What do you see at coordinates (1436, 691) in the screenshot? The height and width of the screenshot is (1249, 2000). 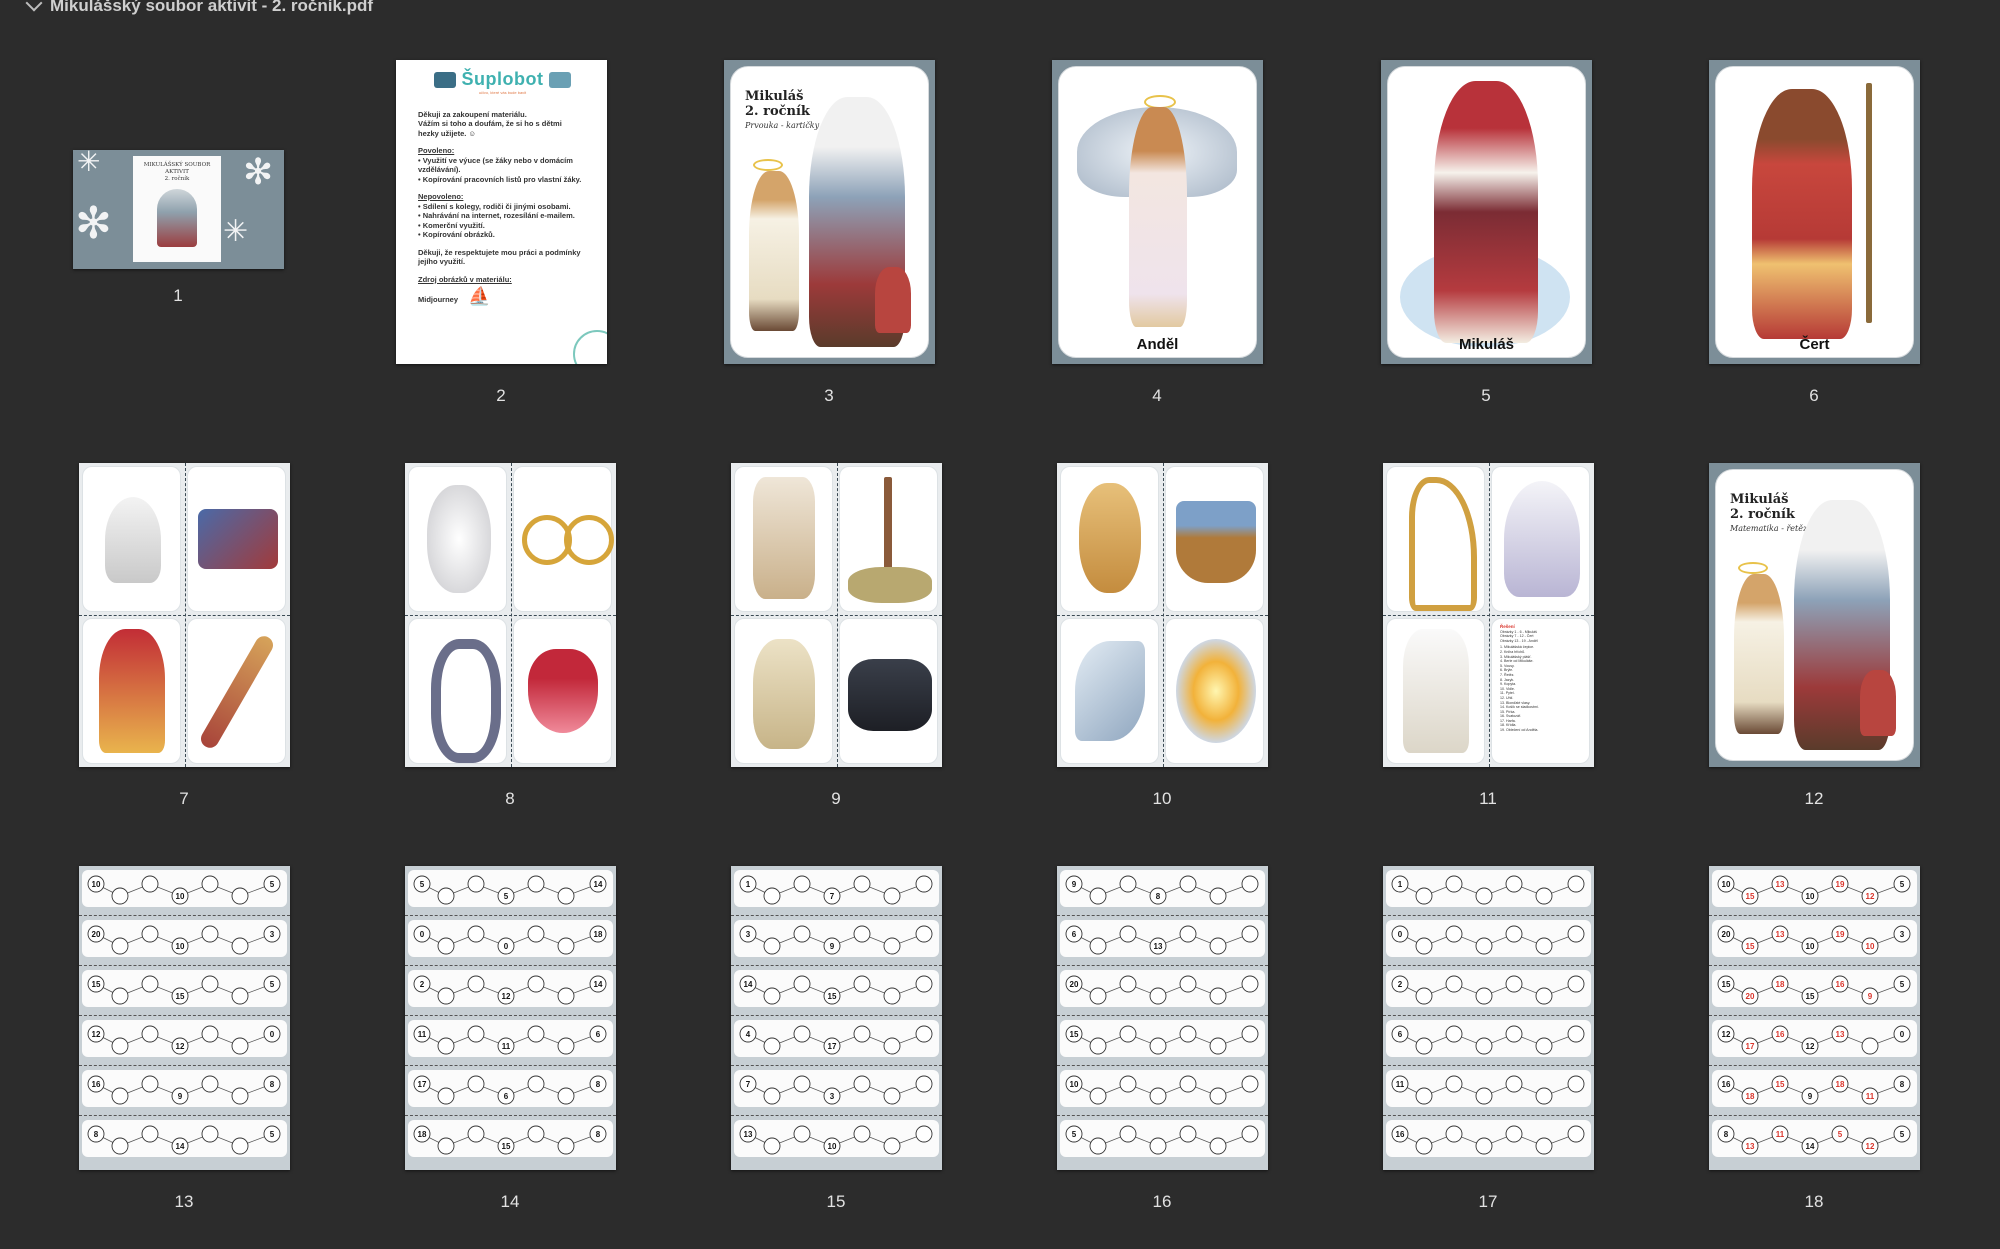 I see `robe-illustration` at bounding box center [1436, 691].